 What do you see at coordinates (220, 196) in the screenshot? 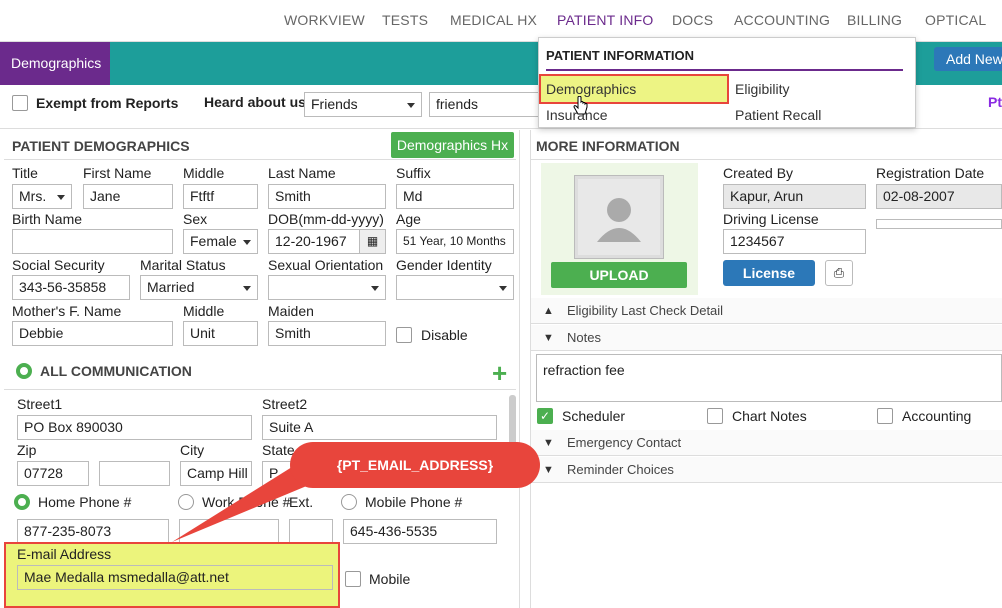
I see `middle-name-field: Ftftf` at bounding box center [220, 196].